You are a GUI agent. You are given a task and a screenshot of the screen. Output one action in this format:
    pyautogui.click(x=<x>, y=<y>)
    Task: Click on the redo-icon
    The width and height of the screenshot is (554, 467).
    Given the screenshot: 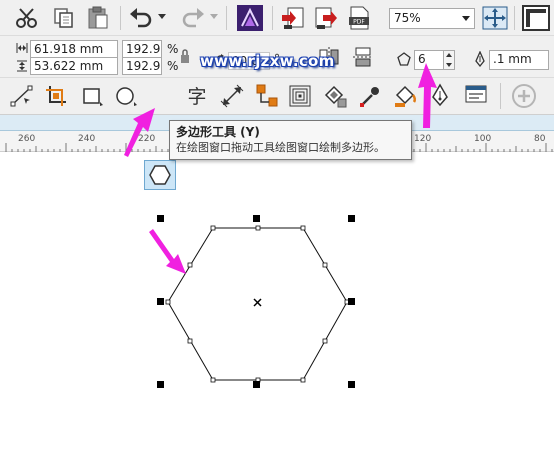 What is the action you would take?
    pyautogui.click(x=193, y=18)
    